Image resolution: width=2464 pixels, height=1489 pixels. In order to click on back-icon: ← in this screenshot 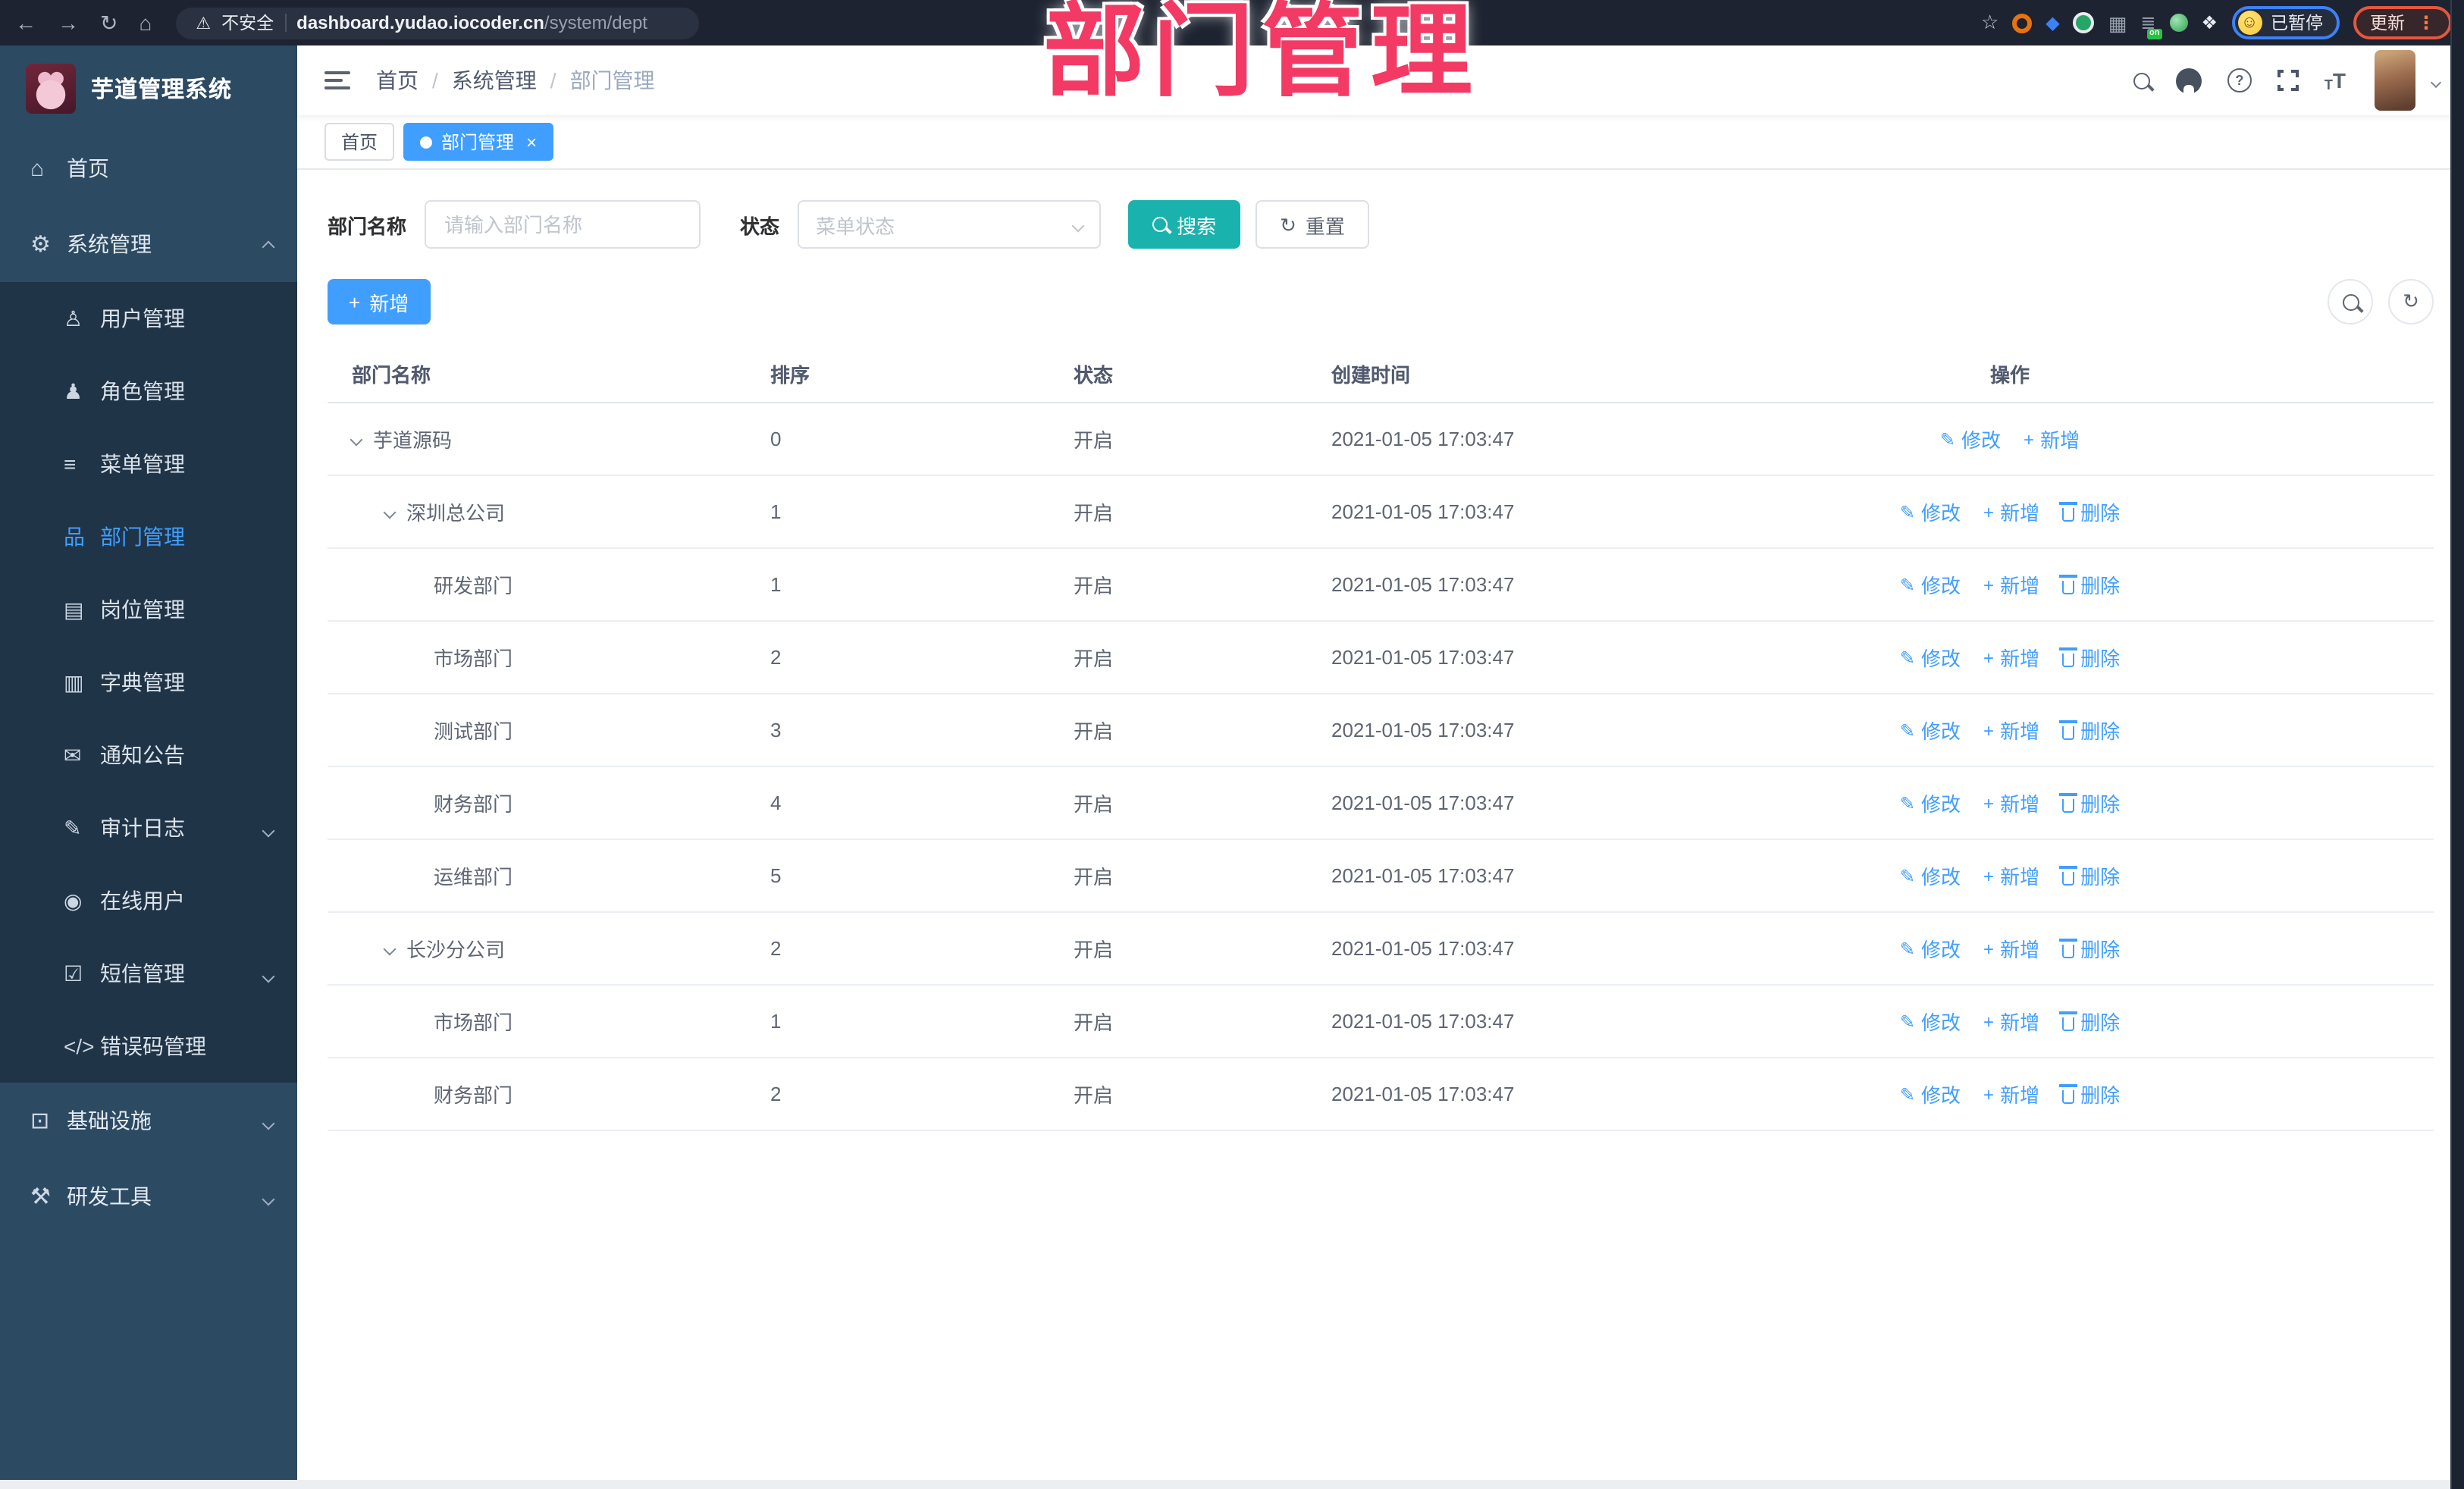, I will do `click(26, 22)`.